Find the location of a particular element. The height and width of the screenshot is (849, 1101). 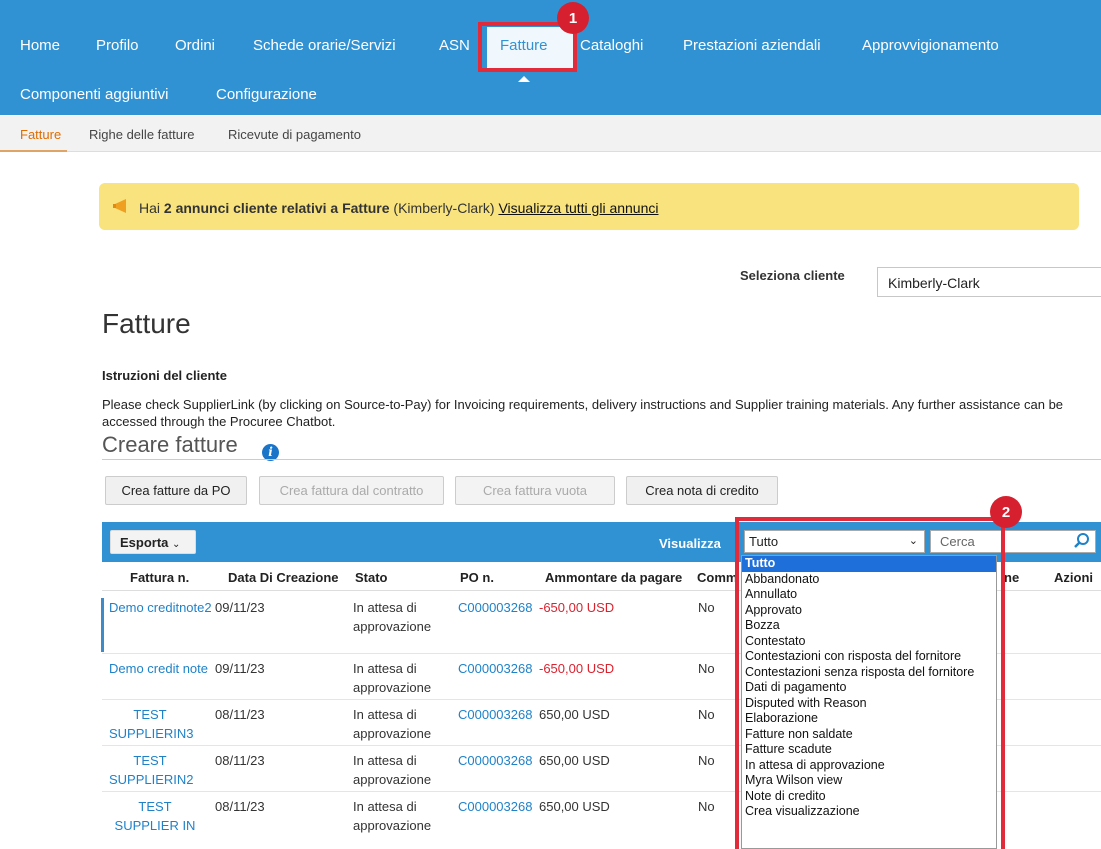

col-invoice: Fattura n. is located at coordinates (159, 577).